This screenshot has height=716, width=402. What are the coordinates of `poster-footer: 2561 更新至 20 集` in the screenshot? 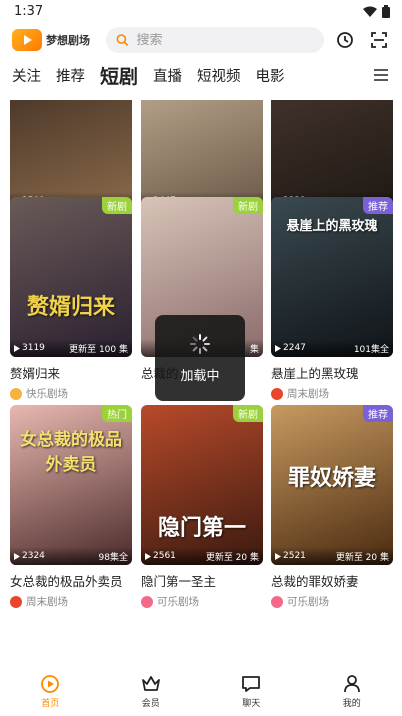 It's located at (202, 556).